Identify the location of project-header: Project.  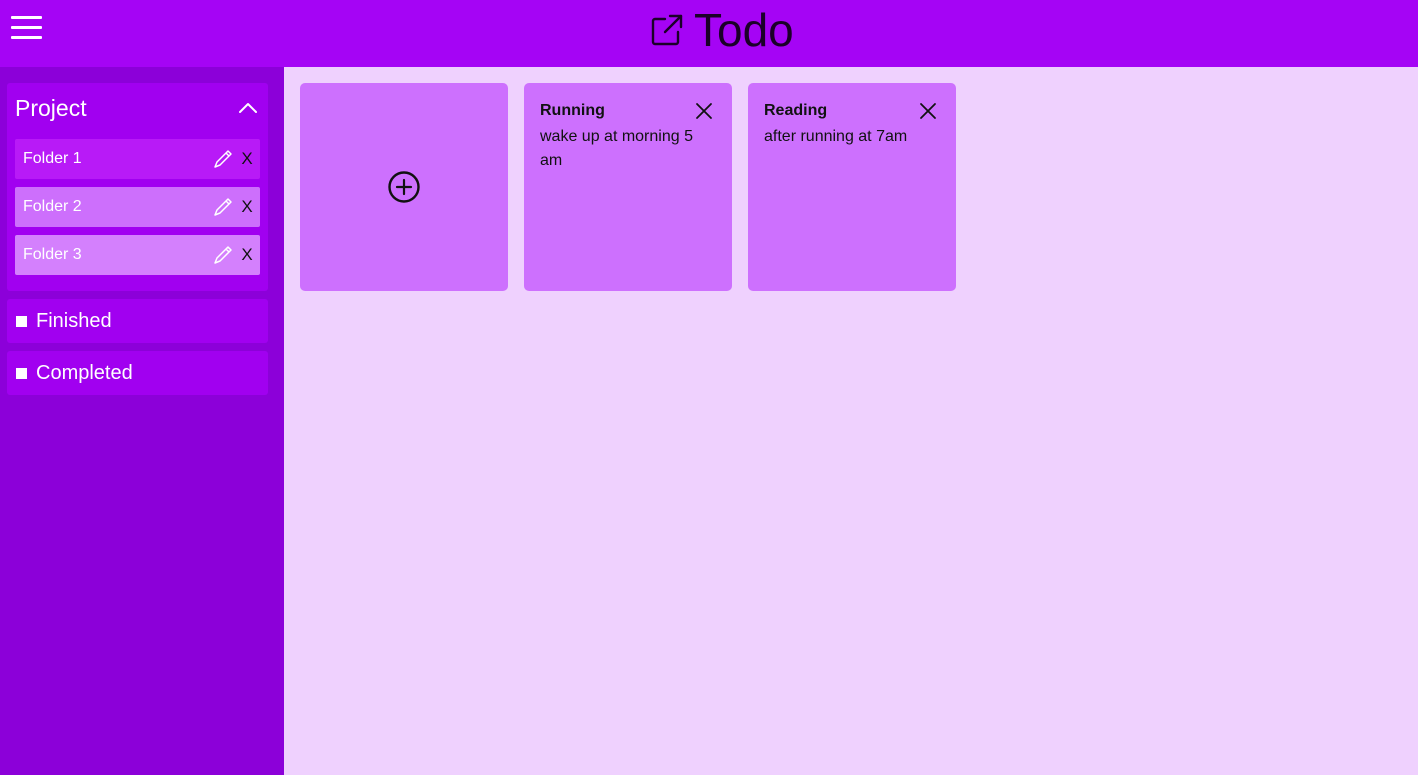
(137, 108).